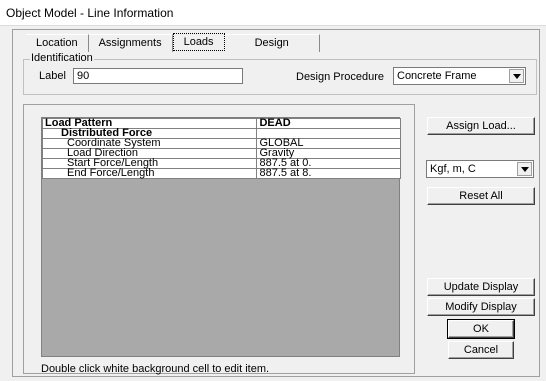 Image resolution: width=546 pixels, height=381 pixels. What do you see at coordinates (198, 42) in the screenshot?
I see `tab-loads: Loads` at bounding box center [198, 42].